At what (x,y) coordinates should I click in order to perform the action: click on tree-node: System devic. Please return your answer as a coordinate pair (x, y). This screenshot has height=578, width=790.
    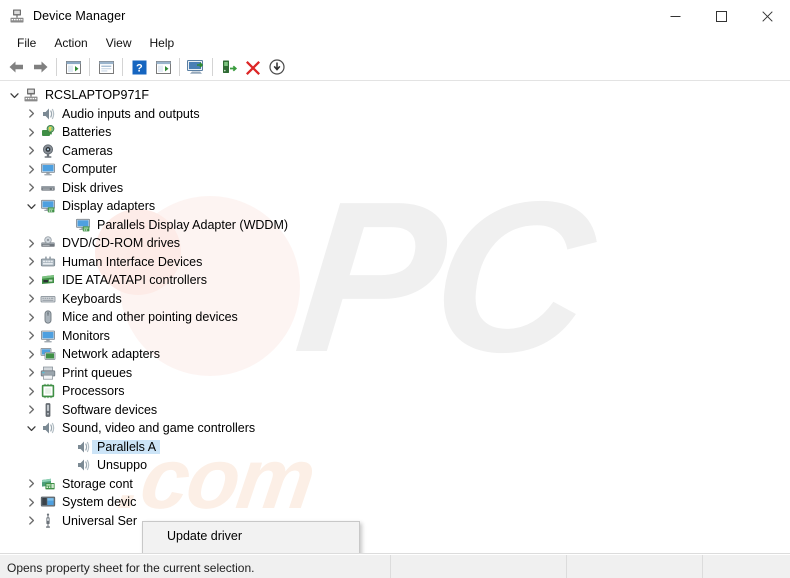
    Looking at the image, I should click on (395, 502).